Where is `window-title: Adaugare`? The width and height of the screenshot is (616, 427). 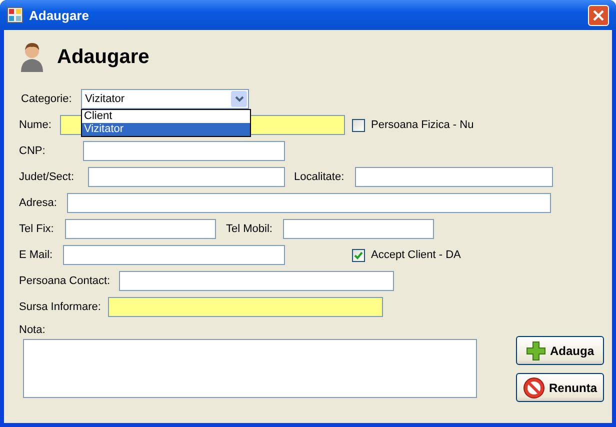
window-title: Adaugare is located at coordinates (59, 15).